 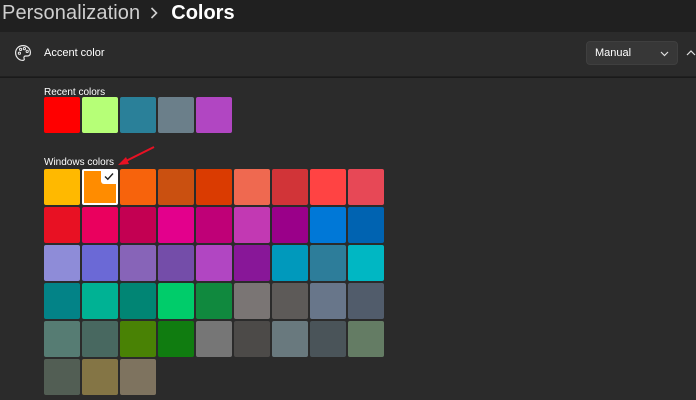 I want to click on chevron-up-icon, so click(x=691, y=53).